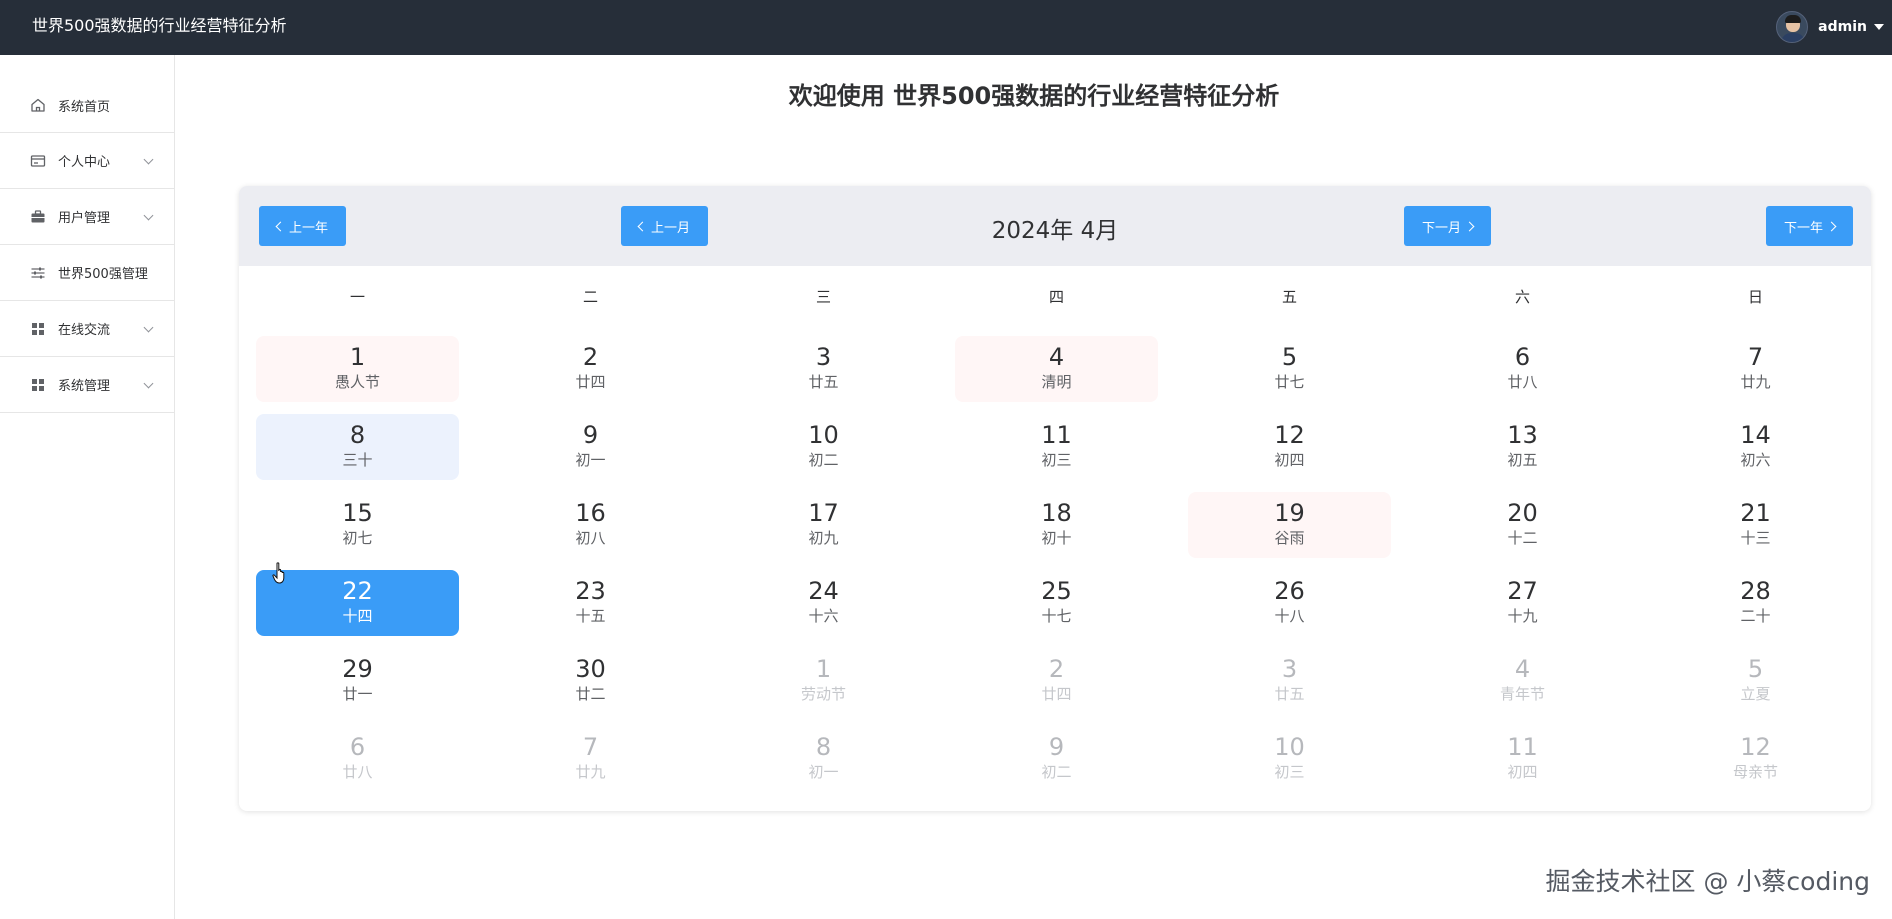  What do you see at coordinates (357, 525) in the screenshot?
I see `calendar-day: 15 初七` at bounding box center [357, 525].